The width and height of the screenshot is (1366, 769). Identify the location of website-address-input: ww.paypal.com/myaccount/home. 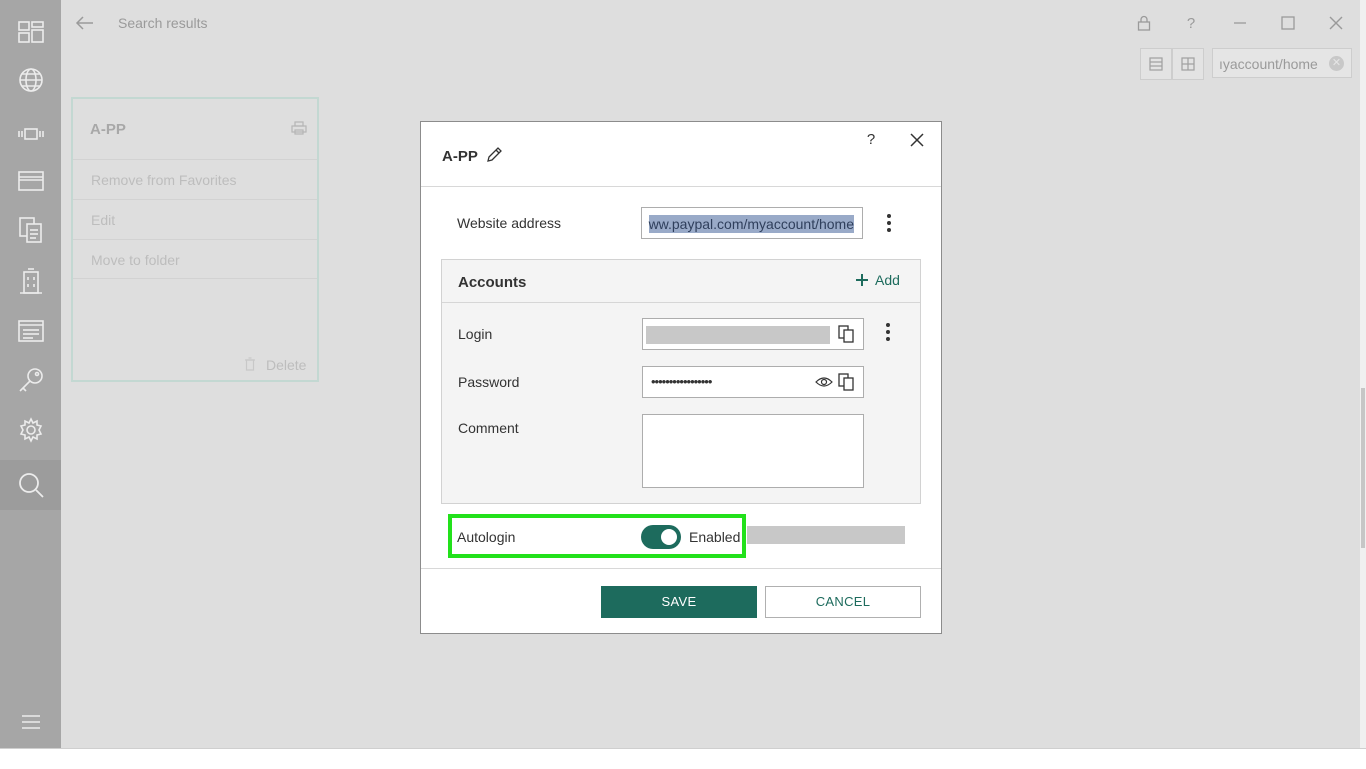
(752, 223).